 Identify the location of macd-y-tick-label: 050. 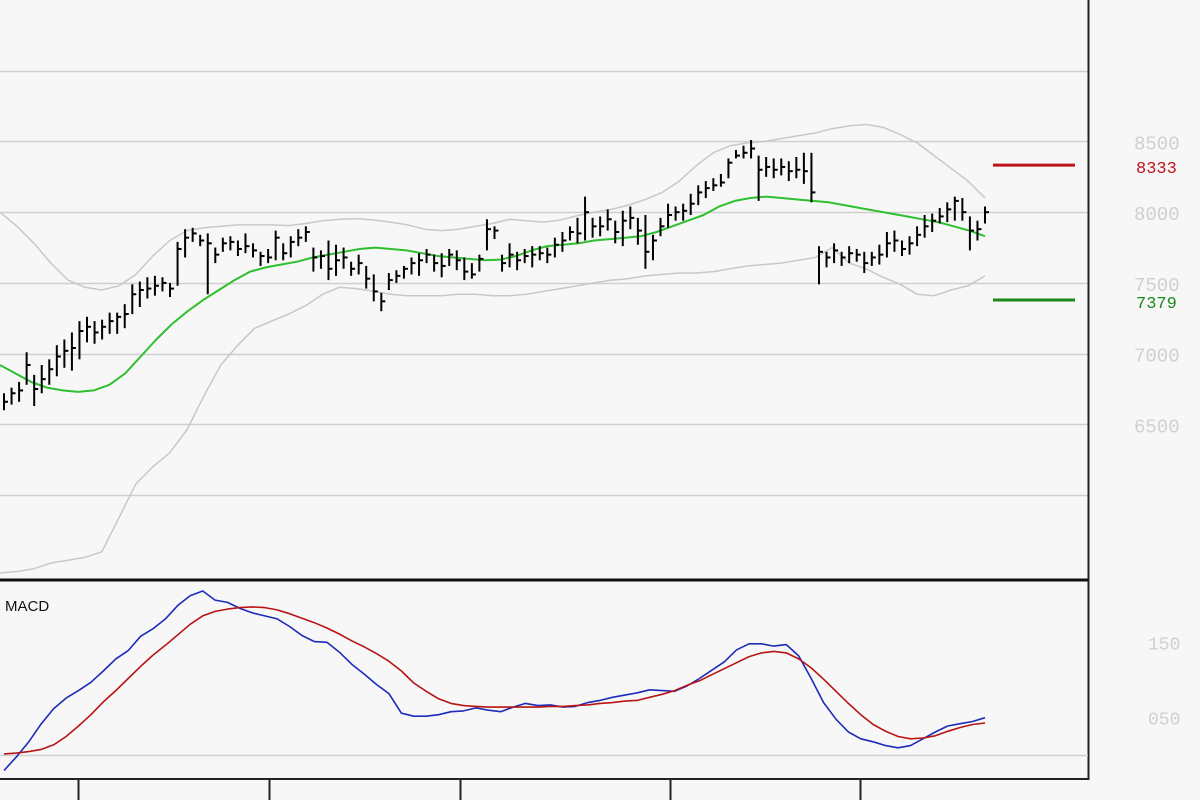
(1164, 721).